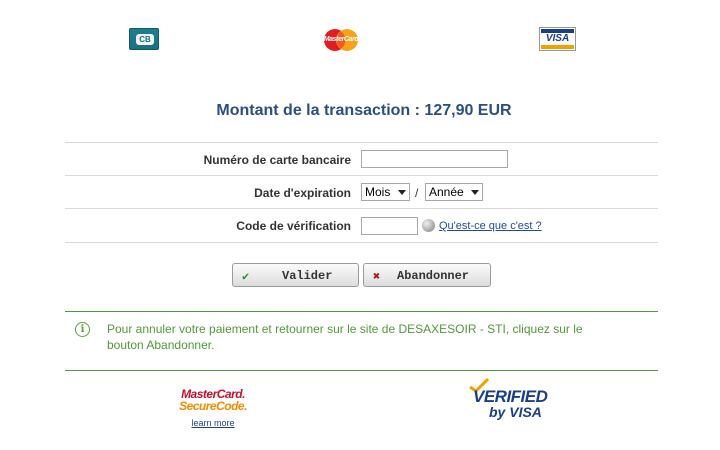  I want to click on validate-button-label: Valider, so click(307, 276).